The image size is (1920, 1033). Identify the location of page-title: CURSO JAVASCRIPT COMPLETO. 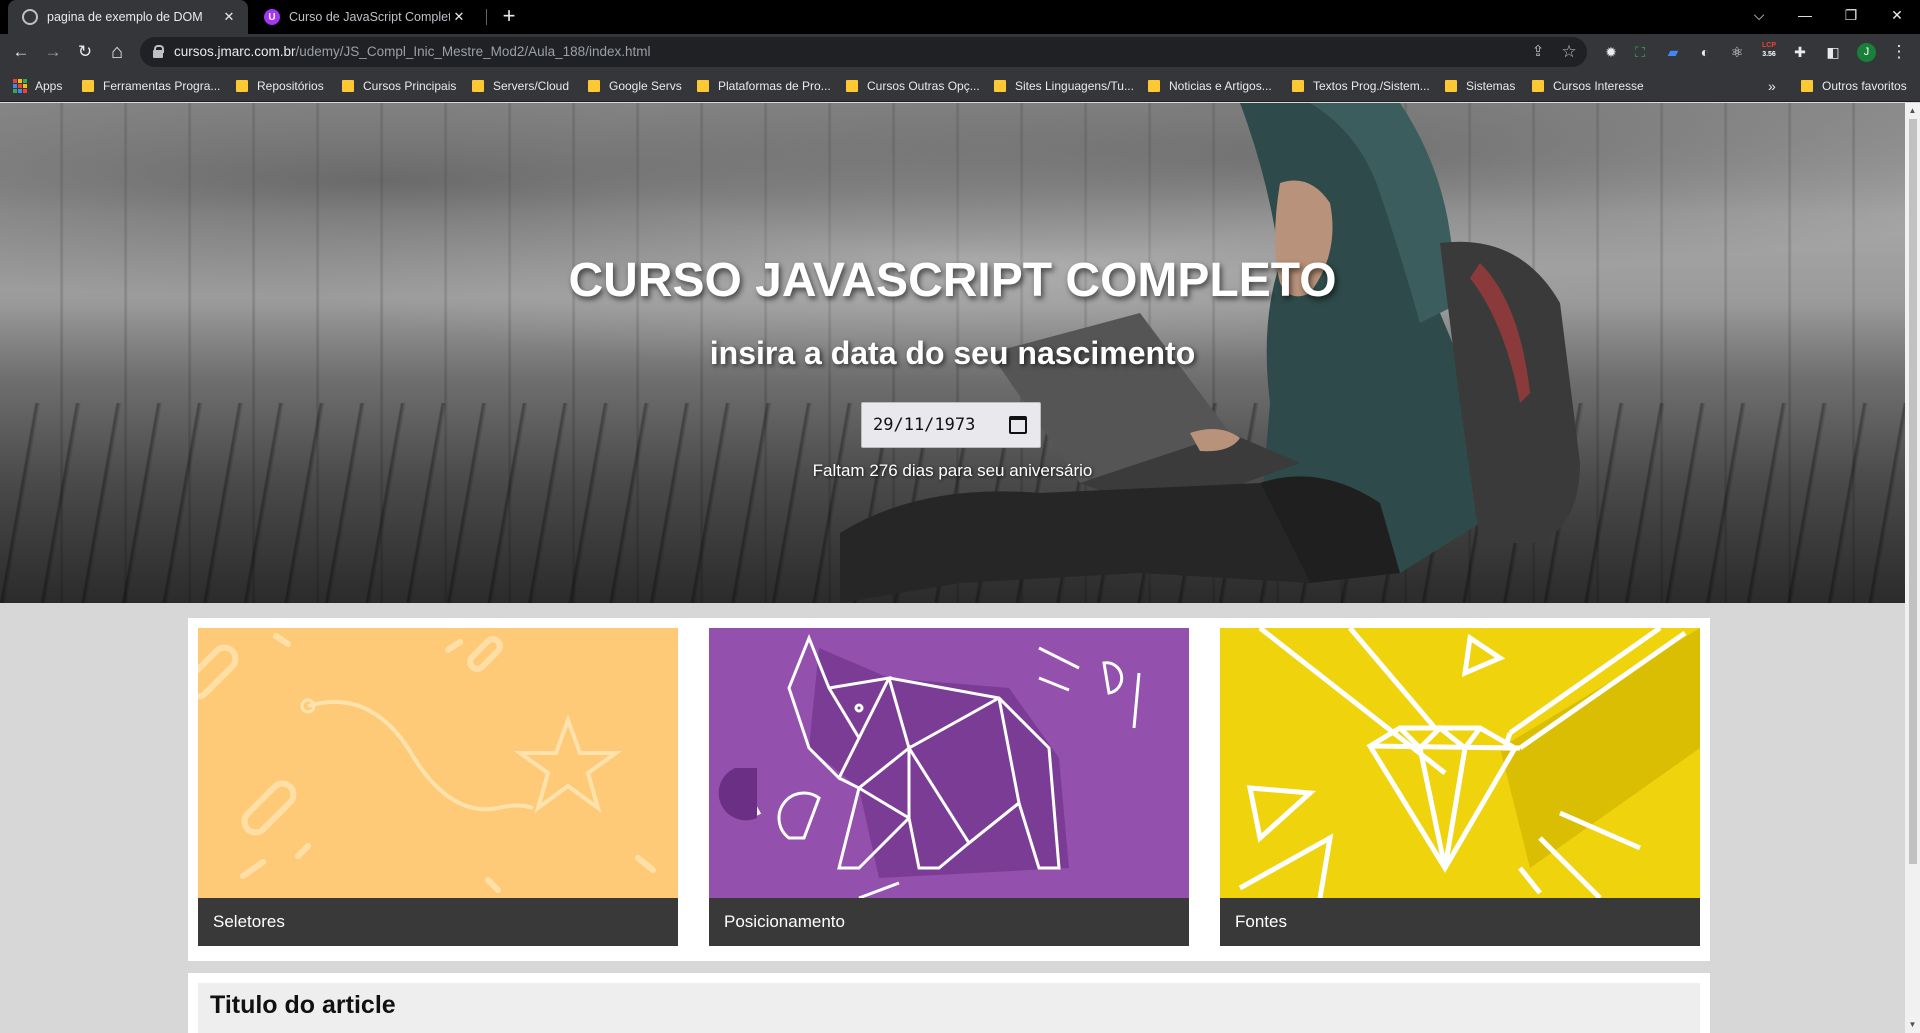
(952, 280).